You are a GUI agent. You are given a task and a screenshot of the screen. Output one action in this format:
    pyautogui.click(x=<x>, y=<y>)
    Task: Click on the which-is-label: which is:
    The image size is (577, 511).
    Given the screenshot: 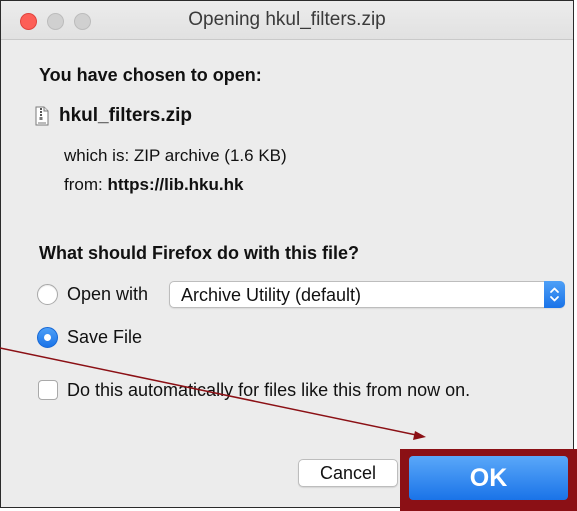 What is the action you would take?
    pyautogui.click(x=97, y=155)
    